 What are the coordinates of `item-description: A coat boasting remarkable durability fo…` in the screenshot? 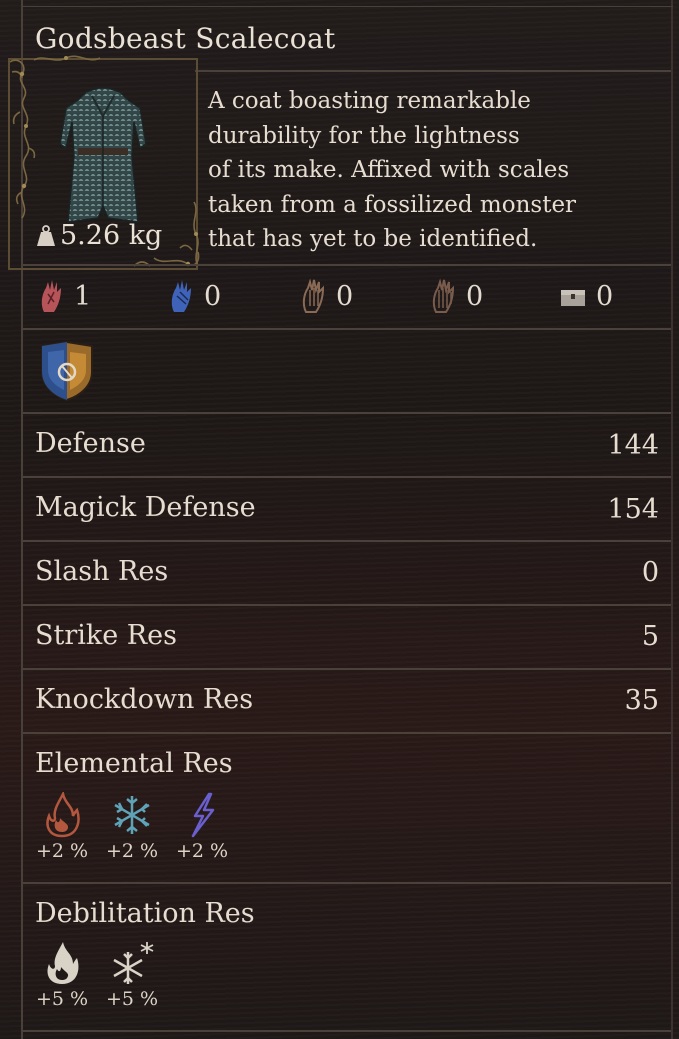 It's located at (433, 170).